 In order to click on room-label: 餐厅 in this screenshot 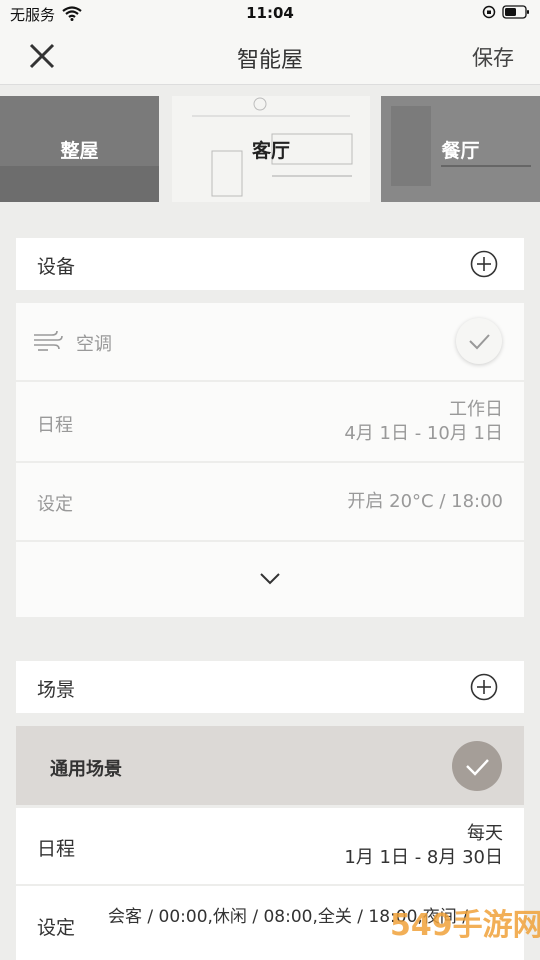, I will do `click(460, 150)`.